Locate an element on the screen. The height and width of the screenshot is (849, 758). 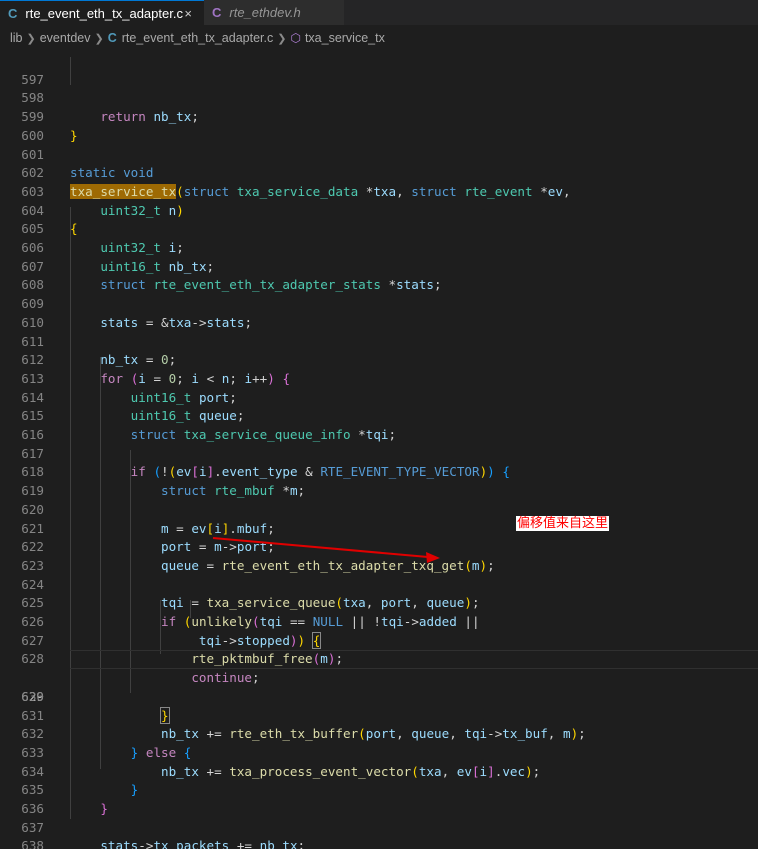
annotation-arrow is located at coordinates (326, 550).